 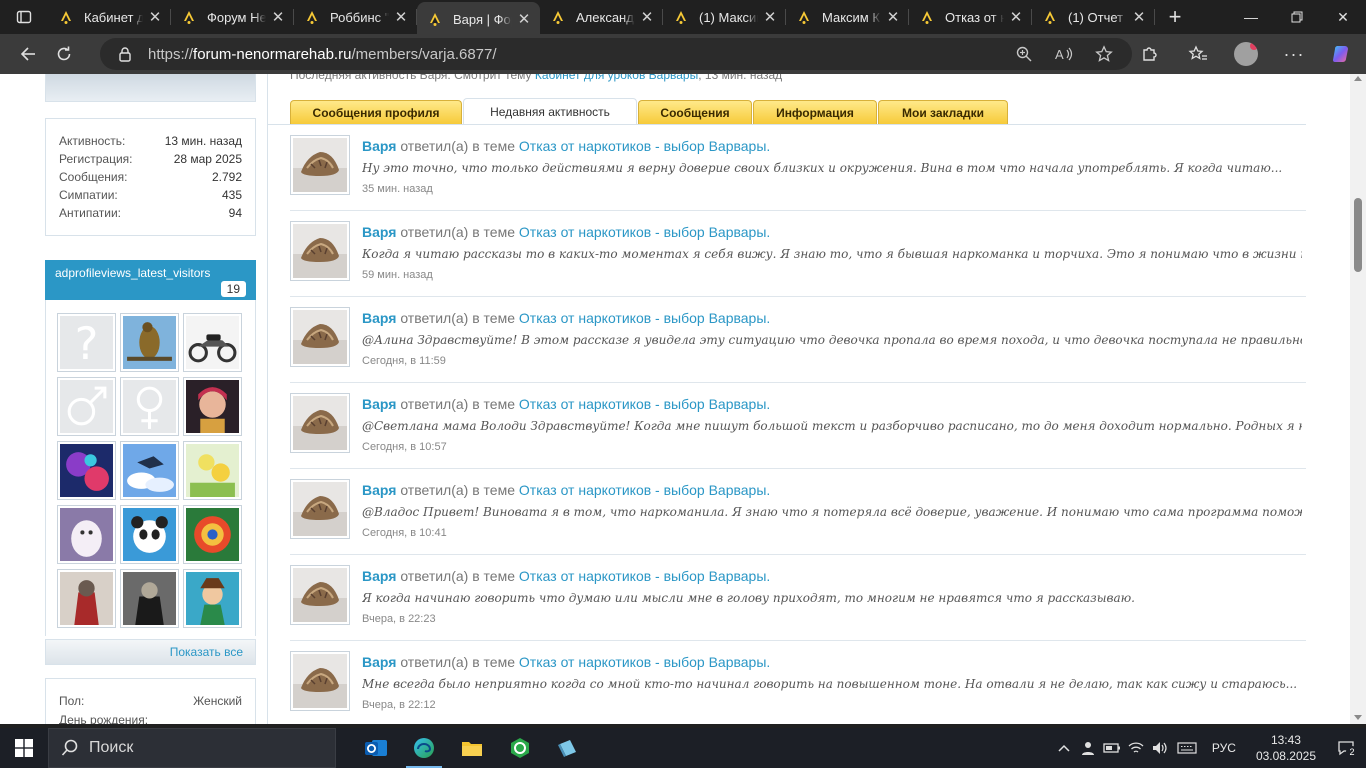 I want to click on keyboard-button, so click(x=1187, y=748).